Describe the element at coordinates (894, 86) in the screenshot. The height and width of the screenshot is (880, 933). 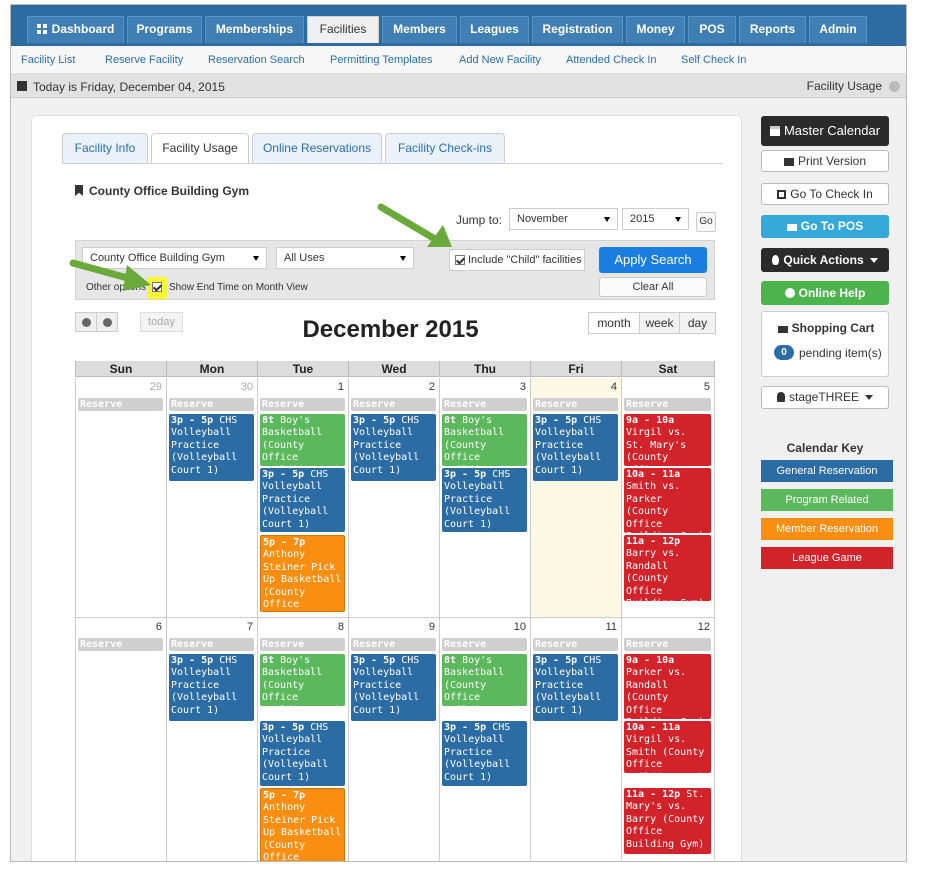
I see `collapse-icon` at that location.